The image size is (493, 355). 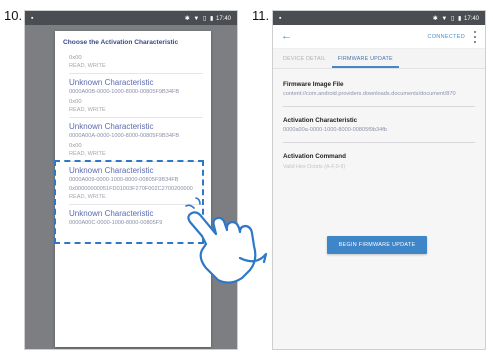 What do you see at coordinates (313, 84) in the screenshot?
I see `firmware-file-label: Firmware Image File` at bounding box center [313, 84].